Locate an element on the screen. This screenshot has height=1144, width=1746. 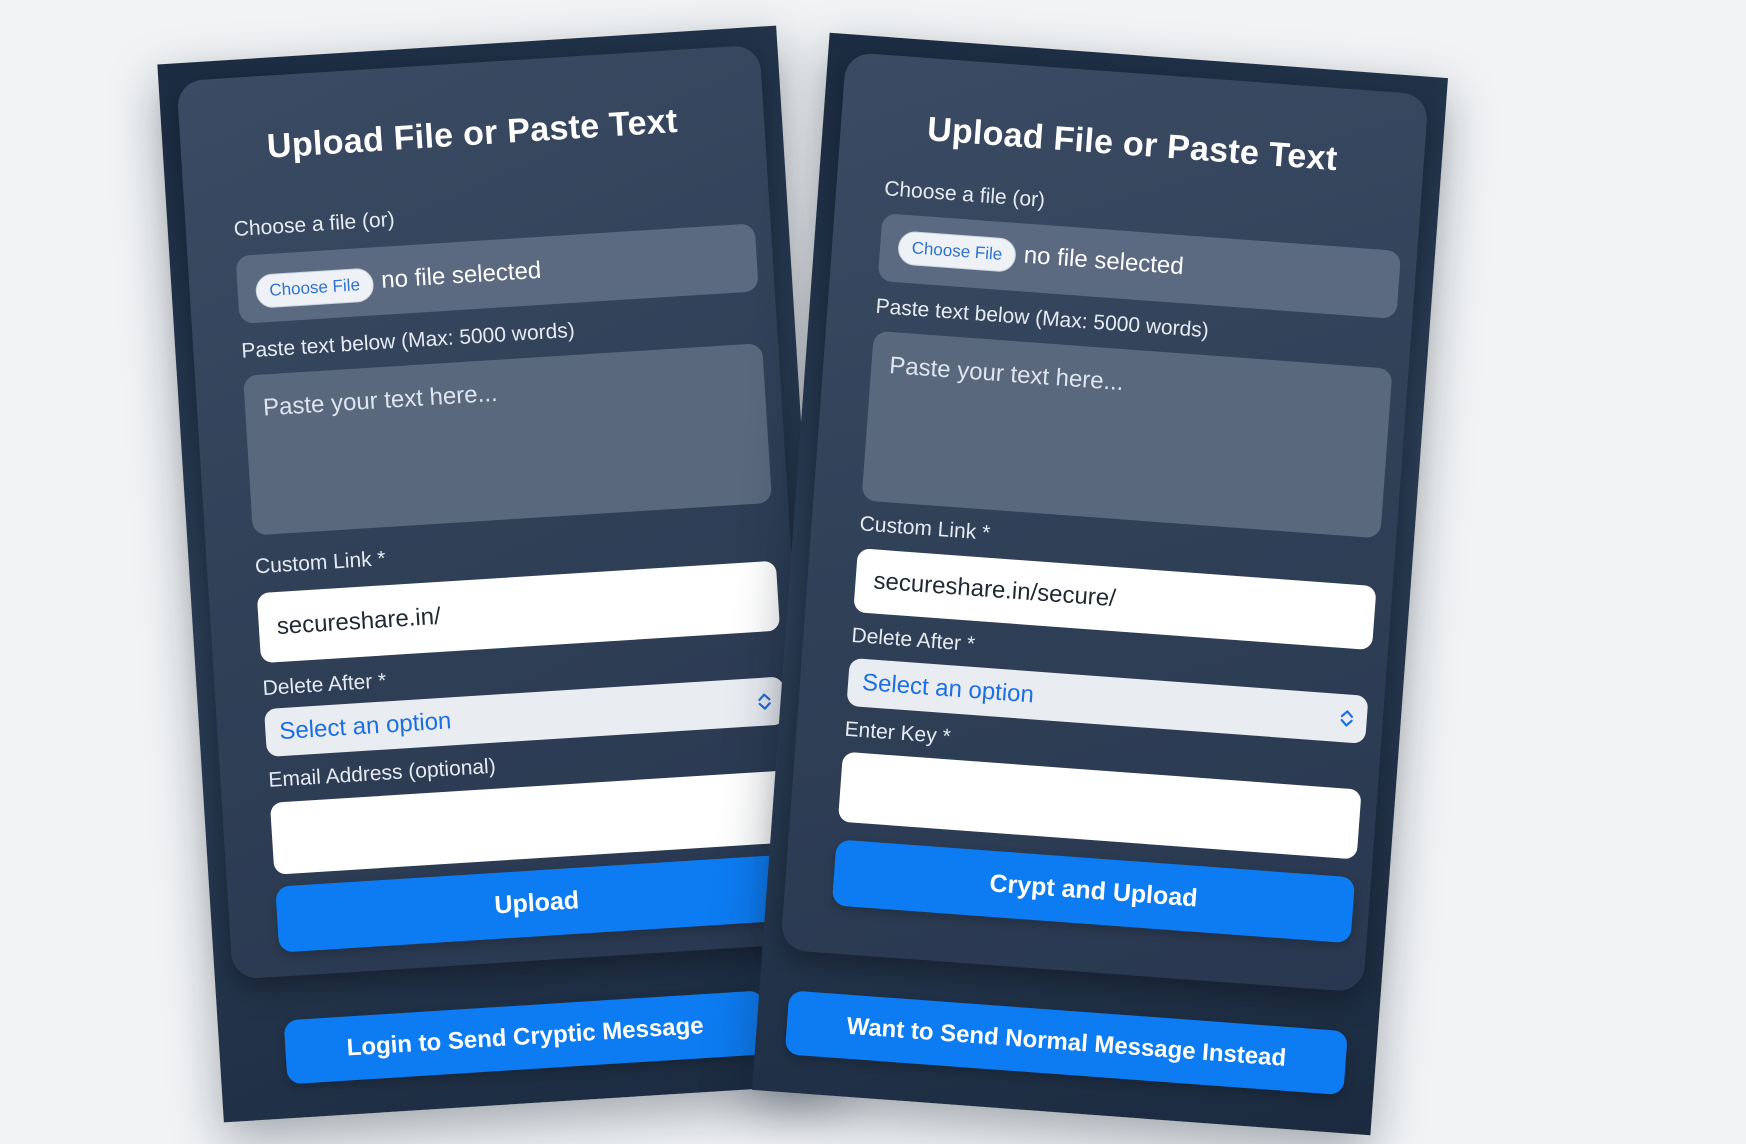
left-form-title: Upload File or Paste Text is located at coordinates (472, 133).